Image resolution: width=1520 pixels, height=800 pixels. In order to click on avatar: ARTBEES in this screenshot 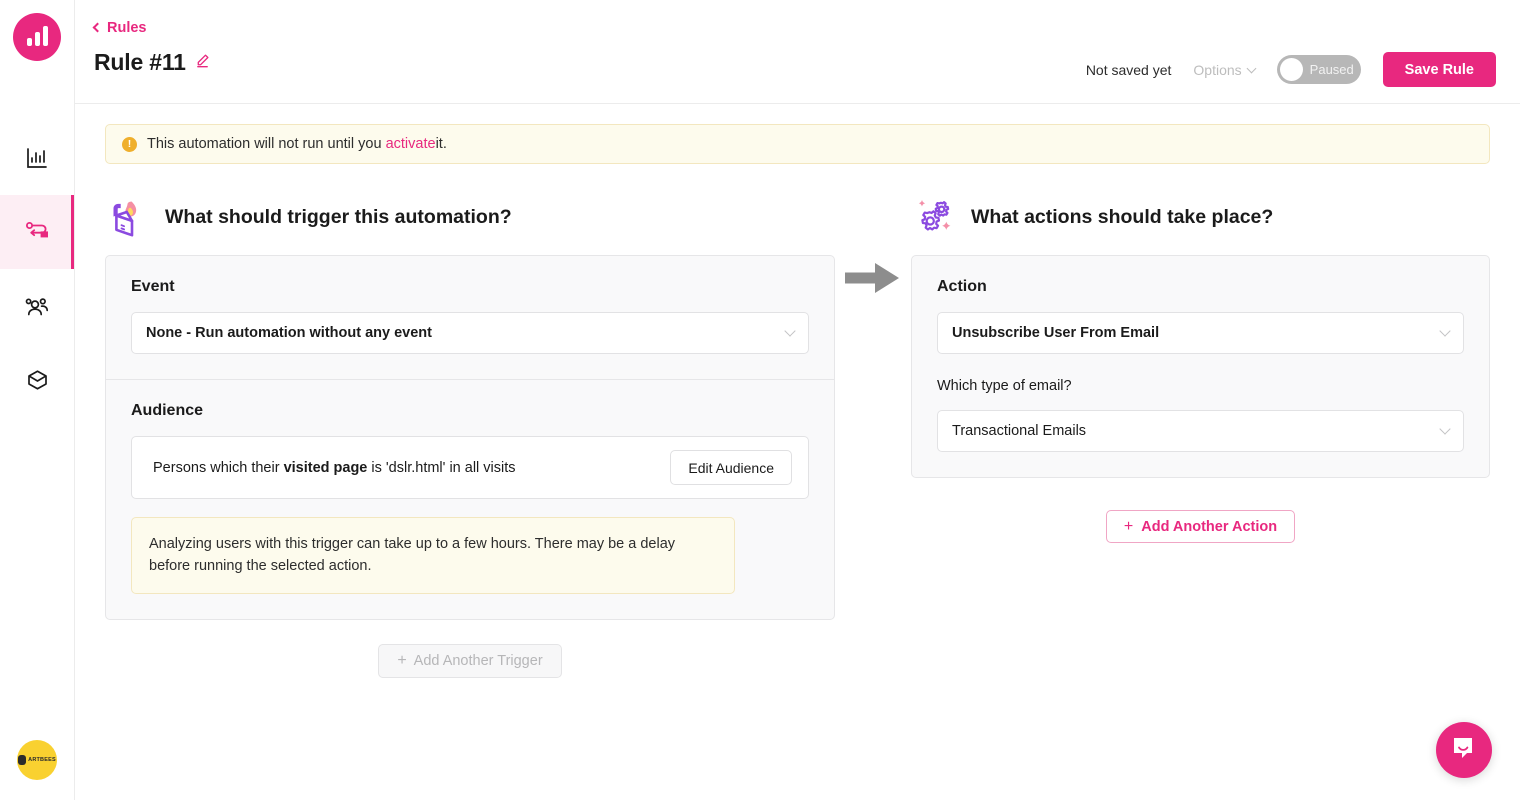, I will do `click(37, 760)`.